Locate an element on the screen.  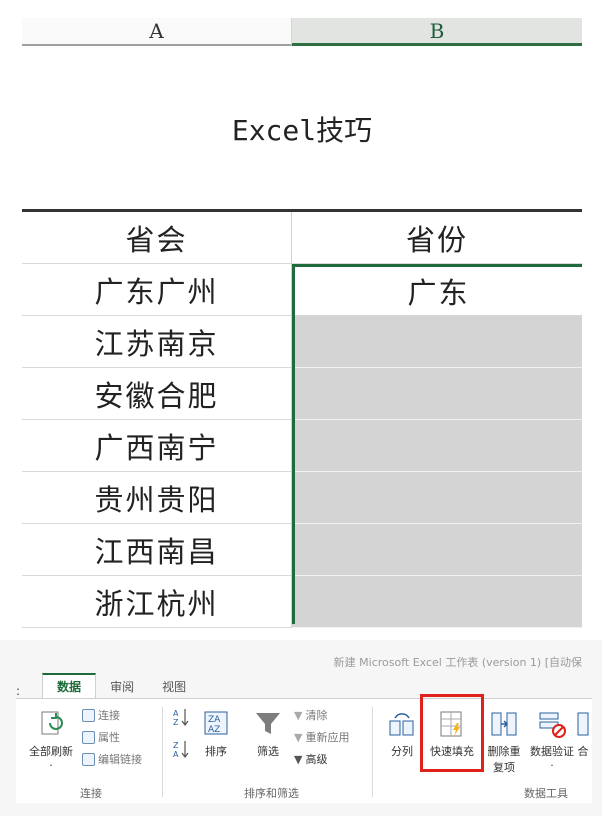
clear-filter-icon: ▼ is located at coordinates (298, 715).